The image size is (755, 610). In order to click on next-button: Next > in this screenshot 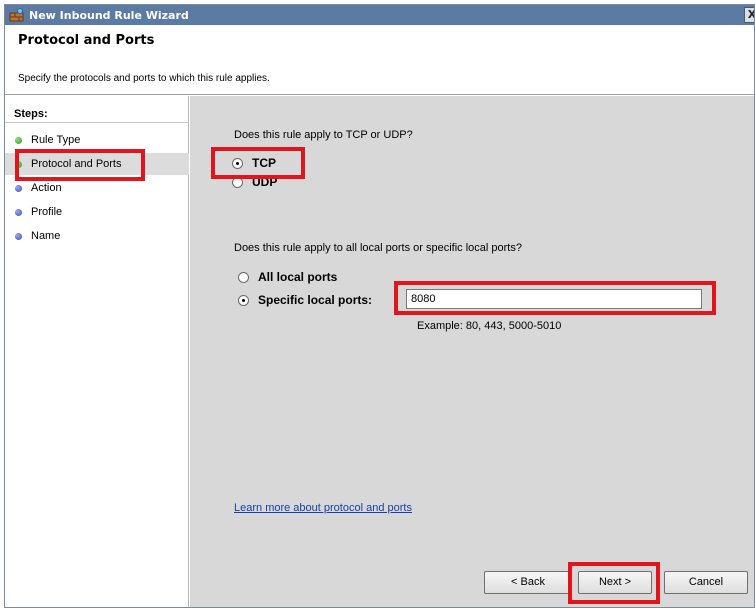, I will do `click(615, 582)`.